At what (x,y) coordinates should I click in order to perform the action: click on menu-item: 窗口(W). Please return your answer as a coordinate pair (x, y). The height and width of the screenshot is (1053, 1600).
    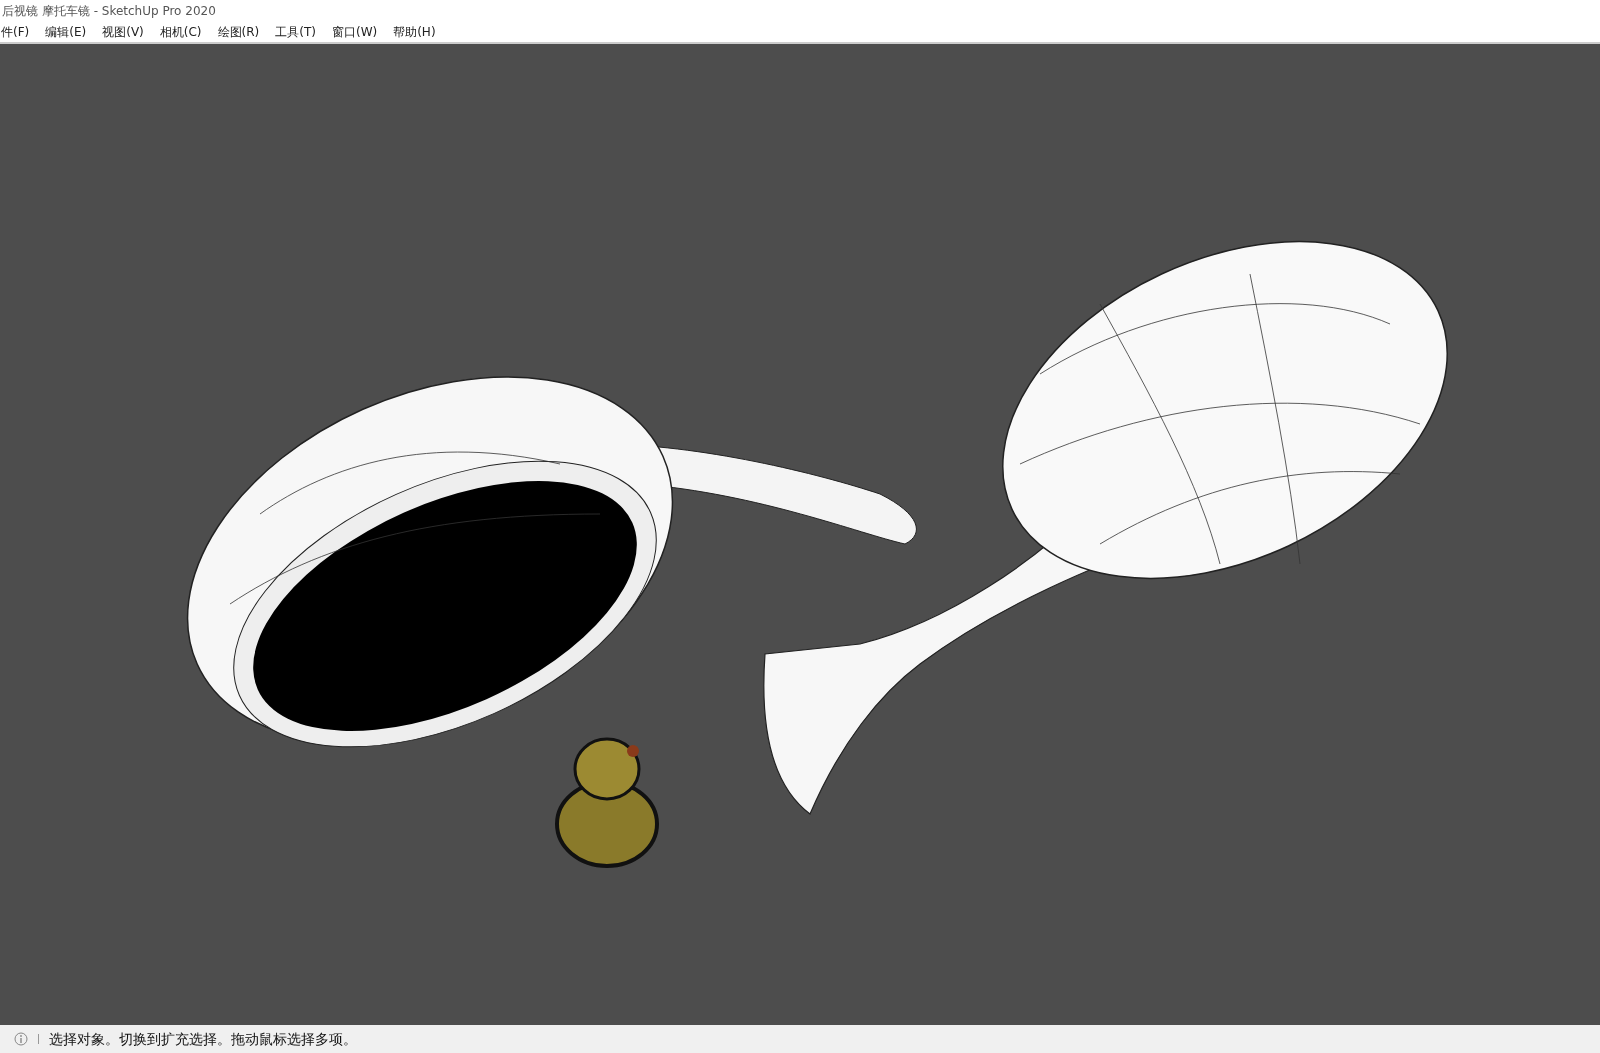
    Looking at the image, I should click on (354, 32).